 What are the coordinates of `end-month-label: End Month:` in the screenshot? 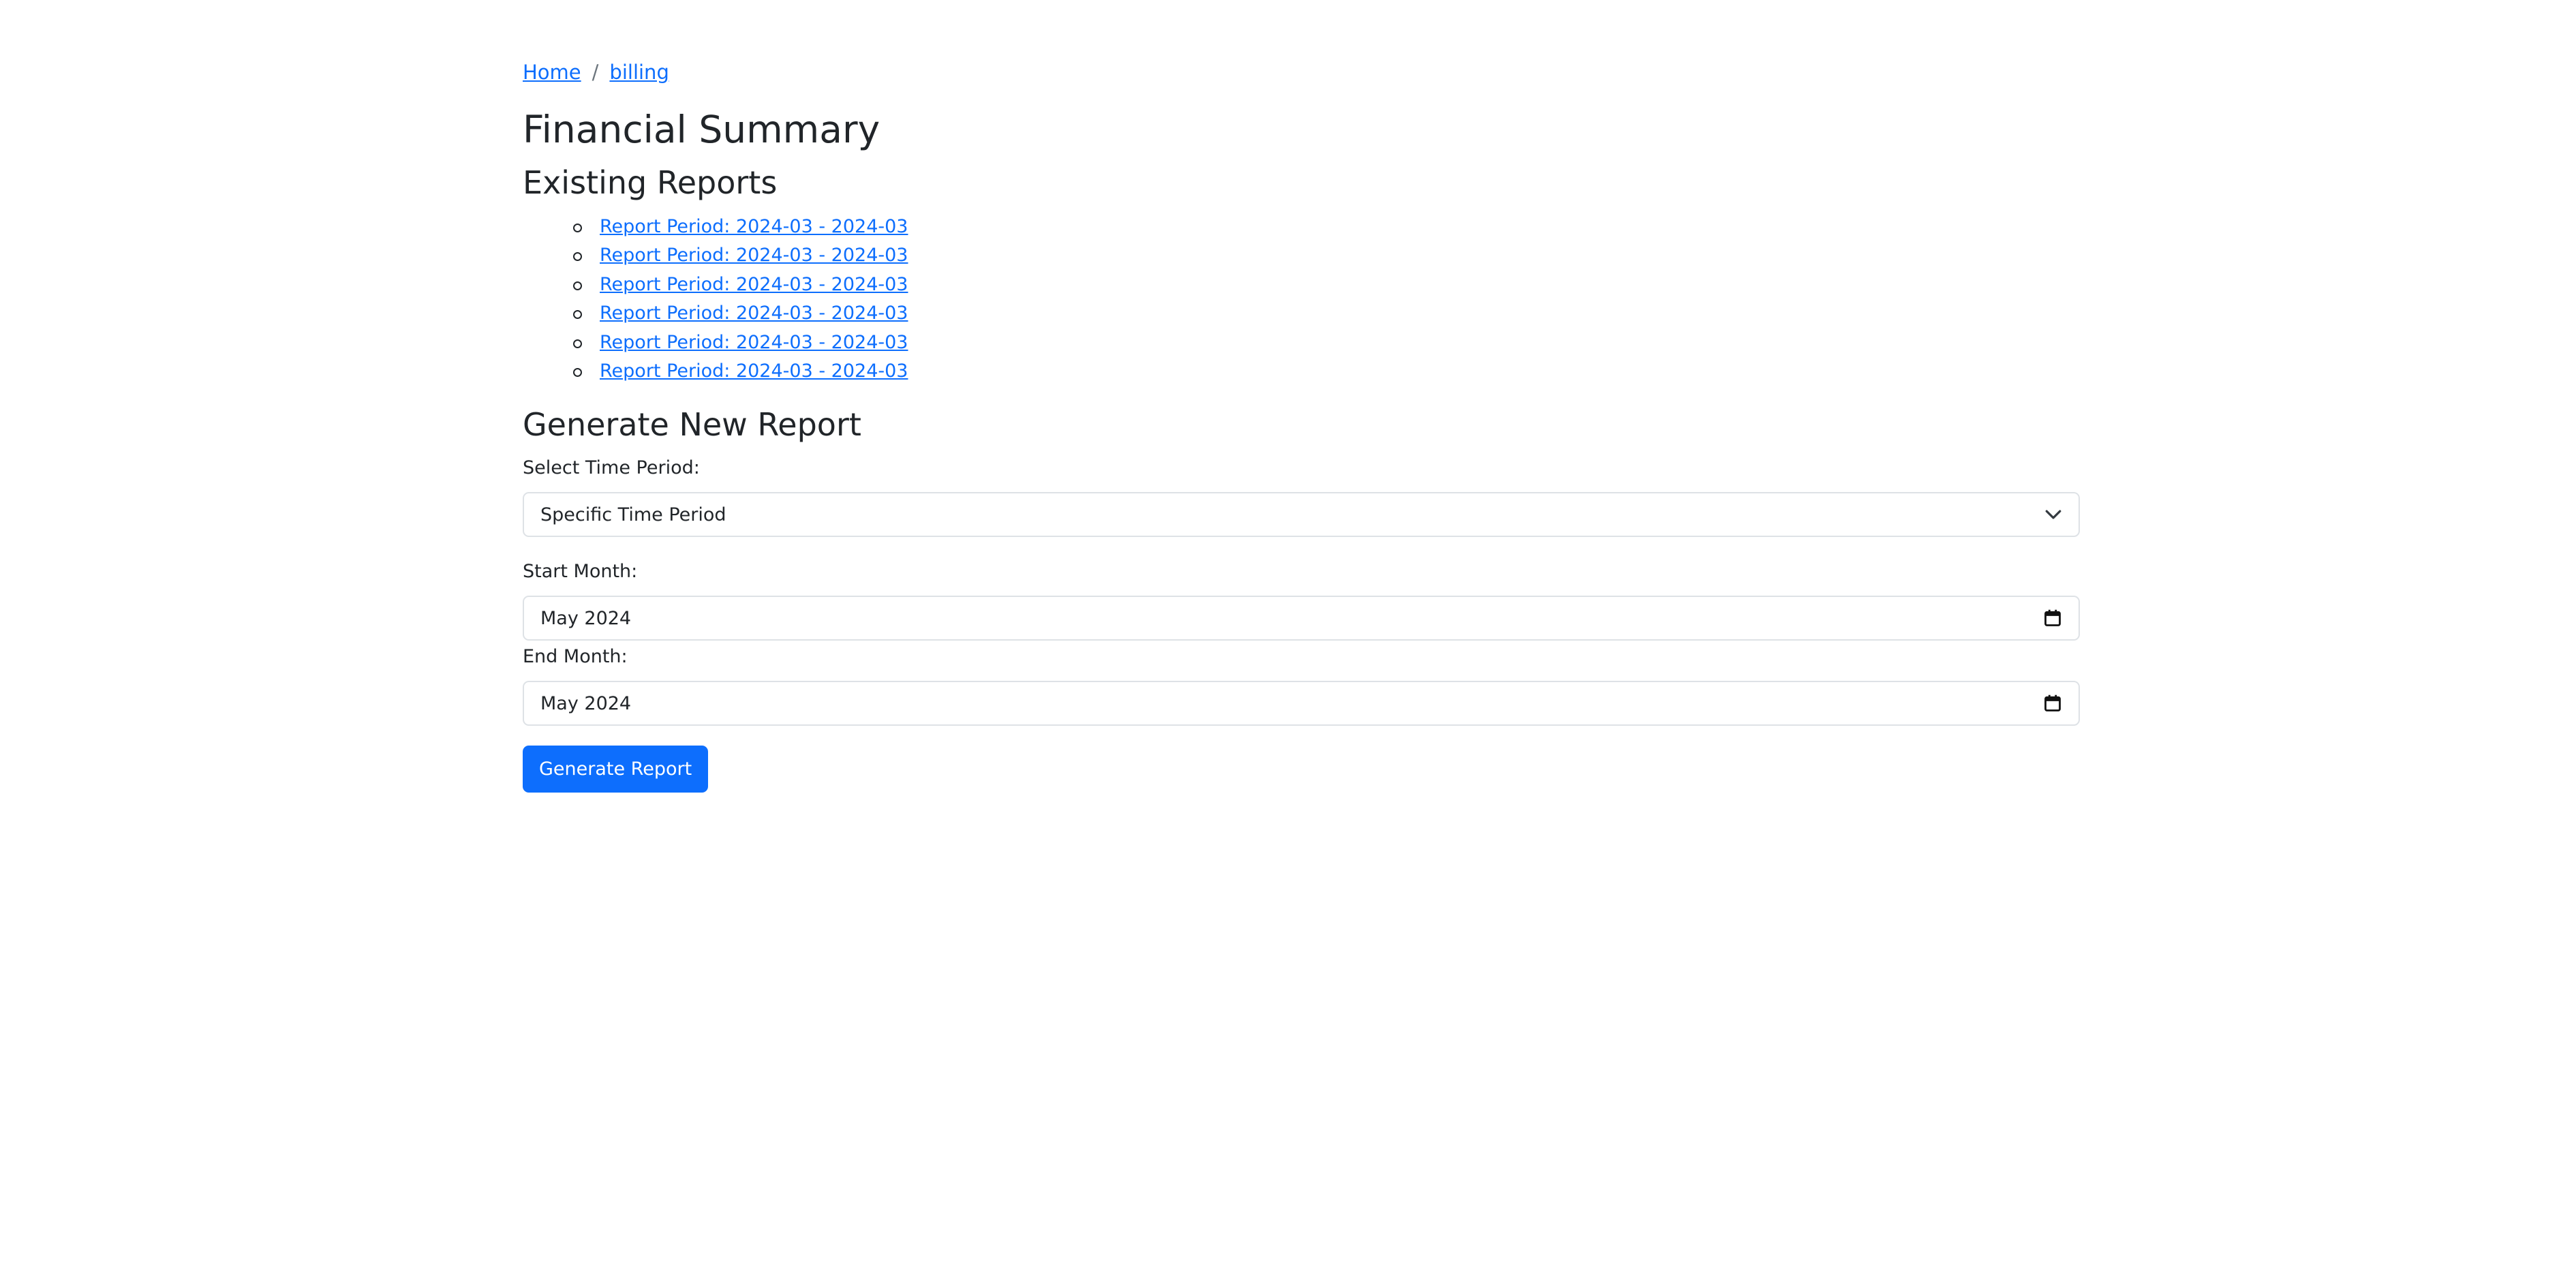 It's located at (575, 656).